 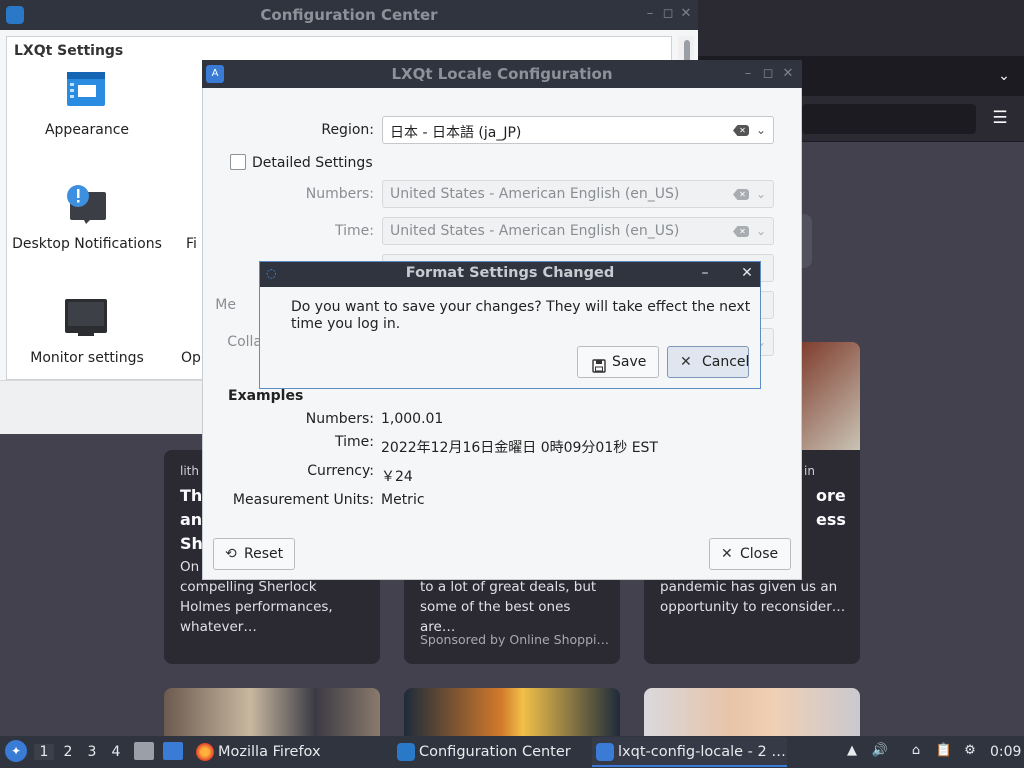 What do you see at coordinates (852, 751) in the screenshot?
I see `tray-up-arrow-icon: ▲` at bounding box center [852, 751].